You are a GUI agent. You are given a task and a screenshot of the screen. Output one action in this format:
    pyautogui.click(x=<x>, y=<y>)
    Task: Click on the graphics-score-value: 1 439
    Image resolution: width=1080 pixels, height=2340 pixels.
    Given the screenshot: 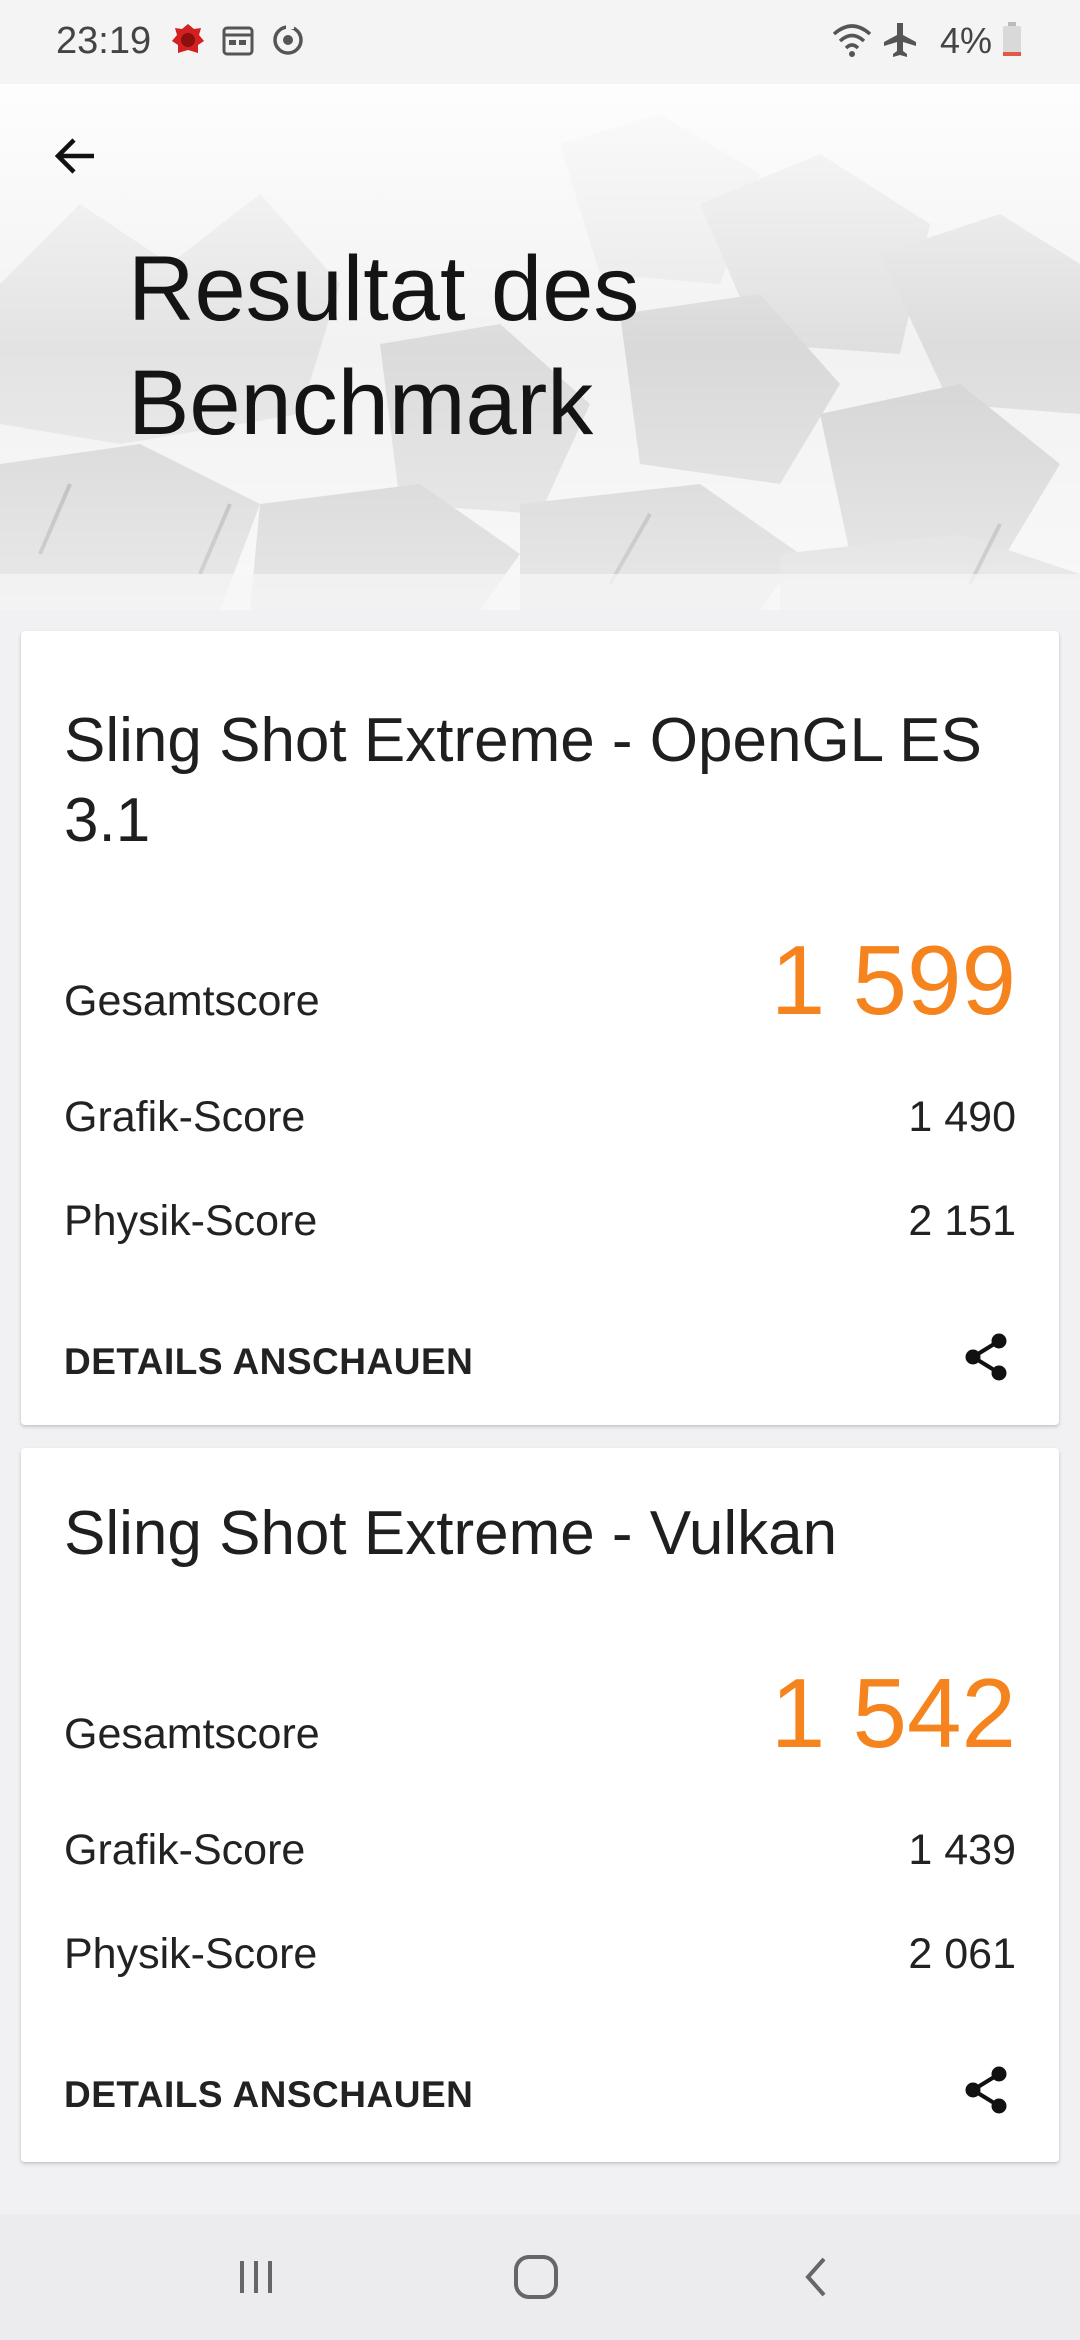 What is the action you would take?
    pyautogui.click(x=962, y=1850)
    